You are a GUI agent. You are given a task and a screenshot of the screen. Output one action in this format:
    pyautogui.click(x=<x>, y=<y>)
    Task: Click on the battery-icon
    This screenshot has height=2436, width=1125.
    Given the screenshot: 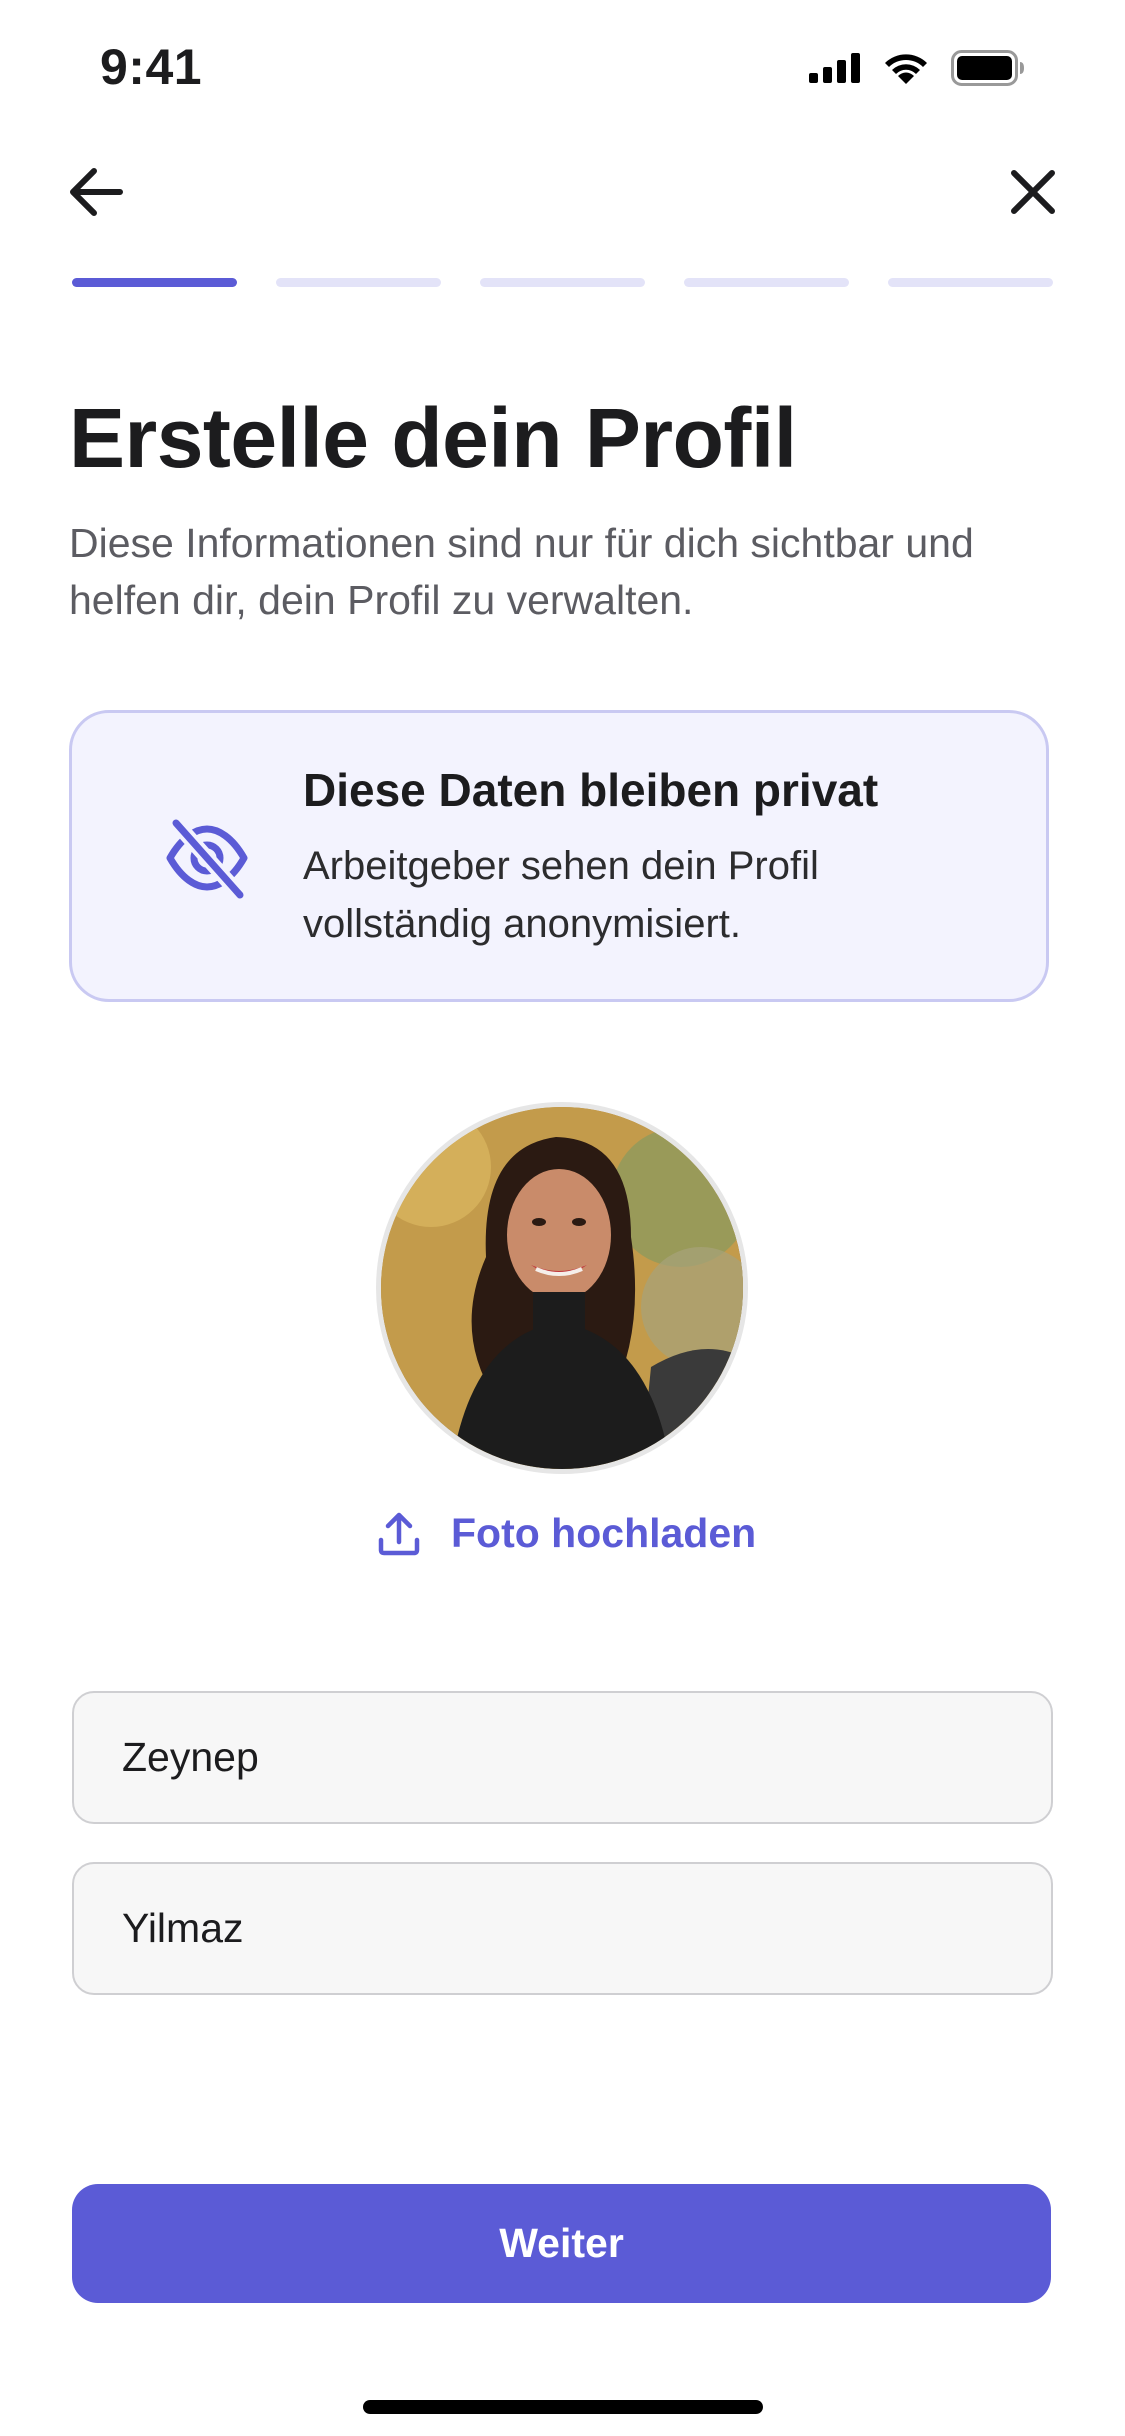 What is the action you would take?
    pyautogui.click(x=987, y=68)
    